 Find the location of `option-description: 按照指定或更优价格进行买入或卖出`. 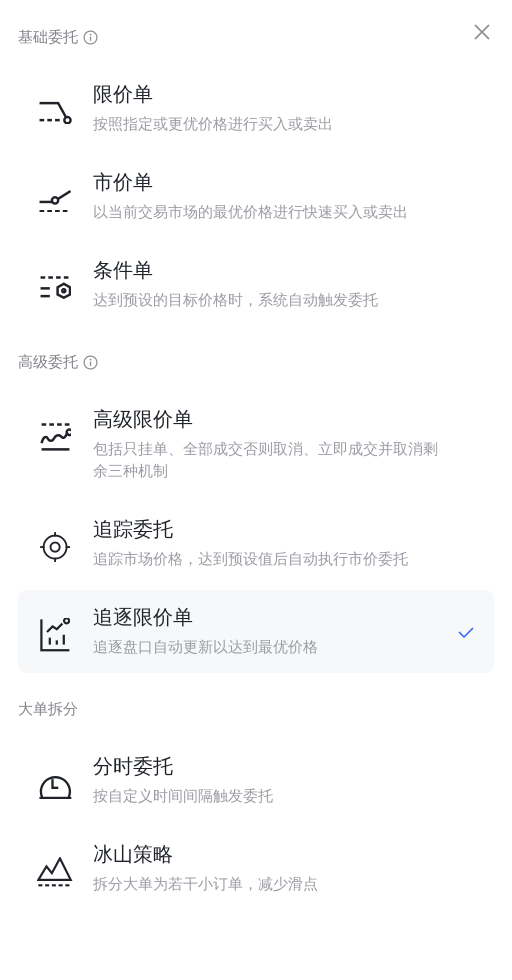

option-description: 按照指定或更优价格进行买入或卖出 is located at coordinates (213, 124).